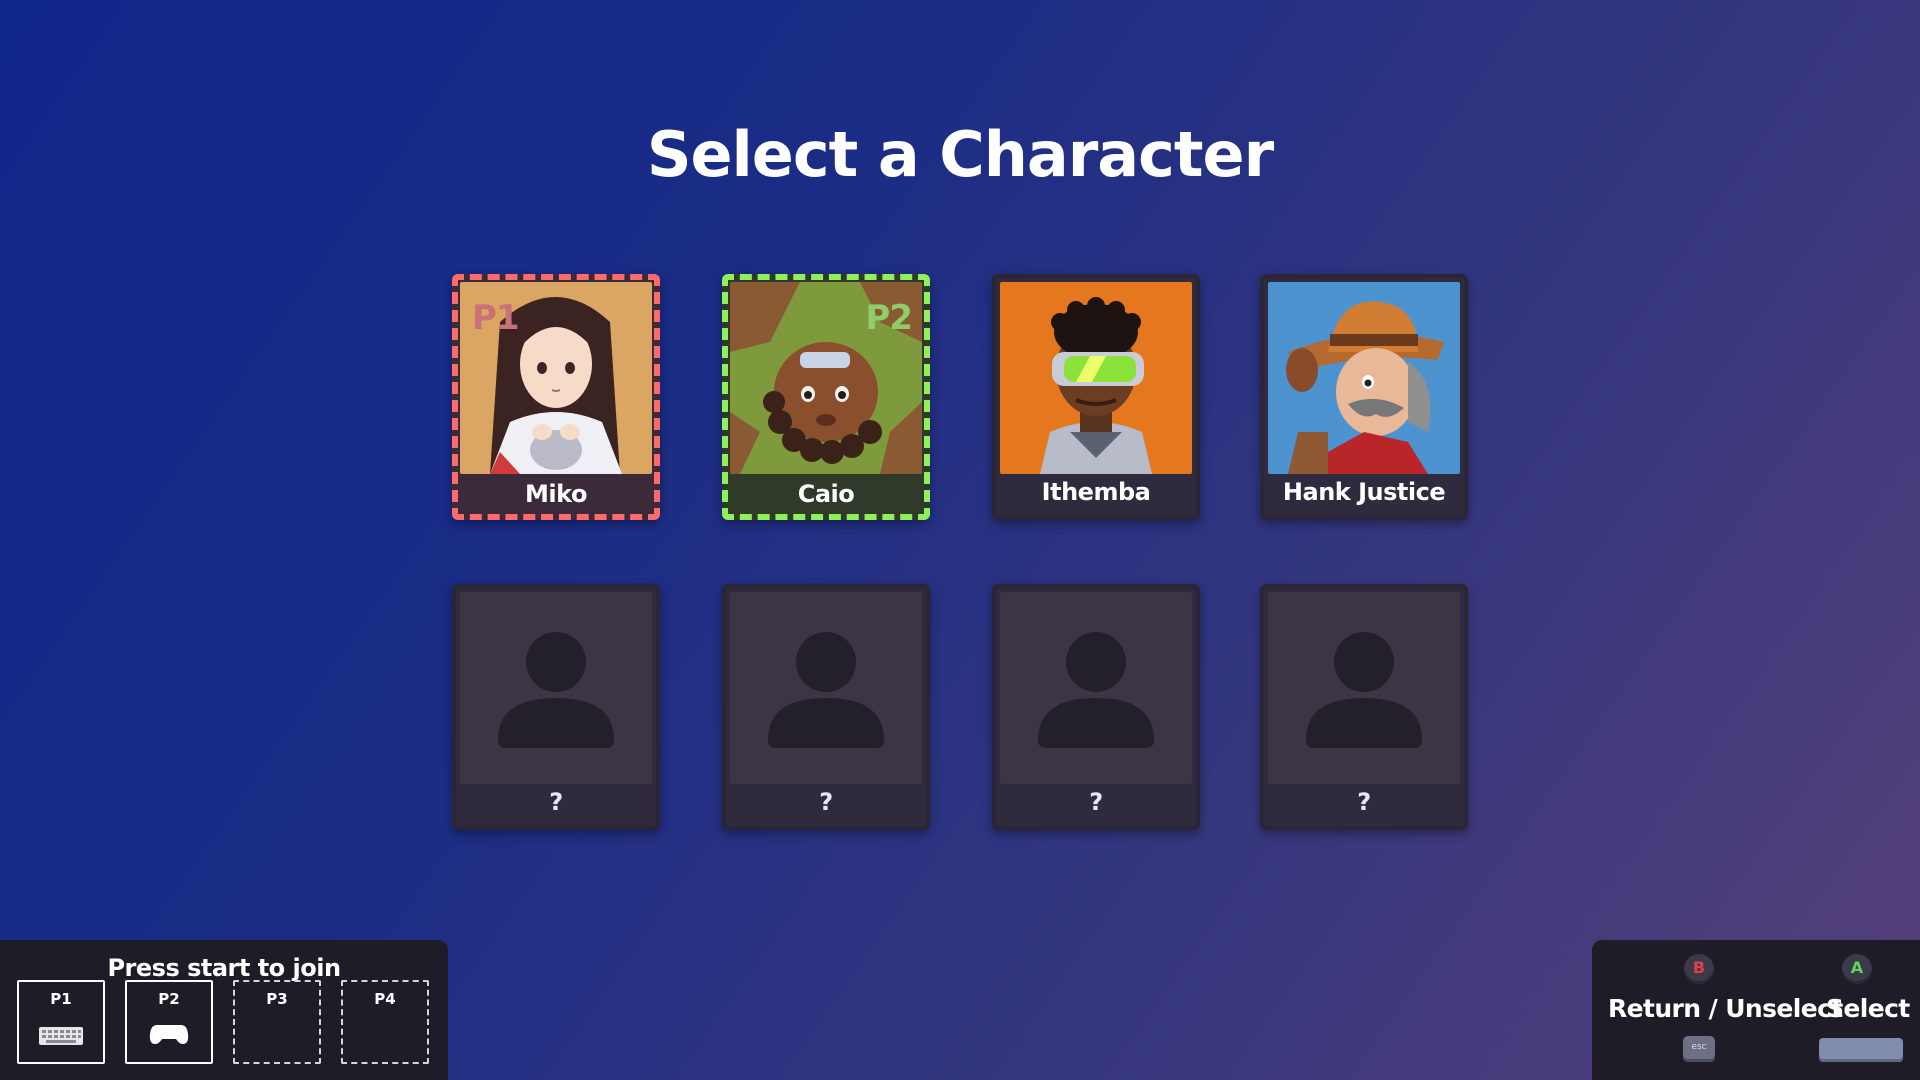  Describe the element at coordinates (1364, 492) in the screenshot. I see `character-name: Hank Justice` at that location.